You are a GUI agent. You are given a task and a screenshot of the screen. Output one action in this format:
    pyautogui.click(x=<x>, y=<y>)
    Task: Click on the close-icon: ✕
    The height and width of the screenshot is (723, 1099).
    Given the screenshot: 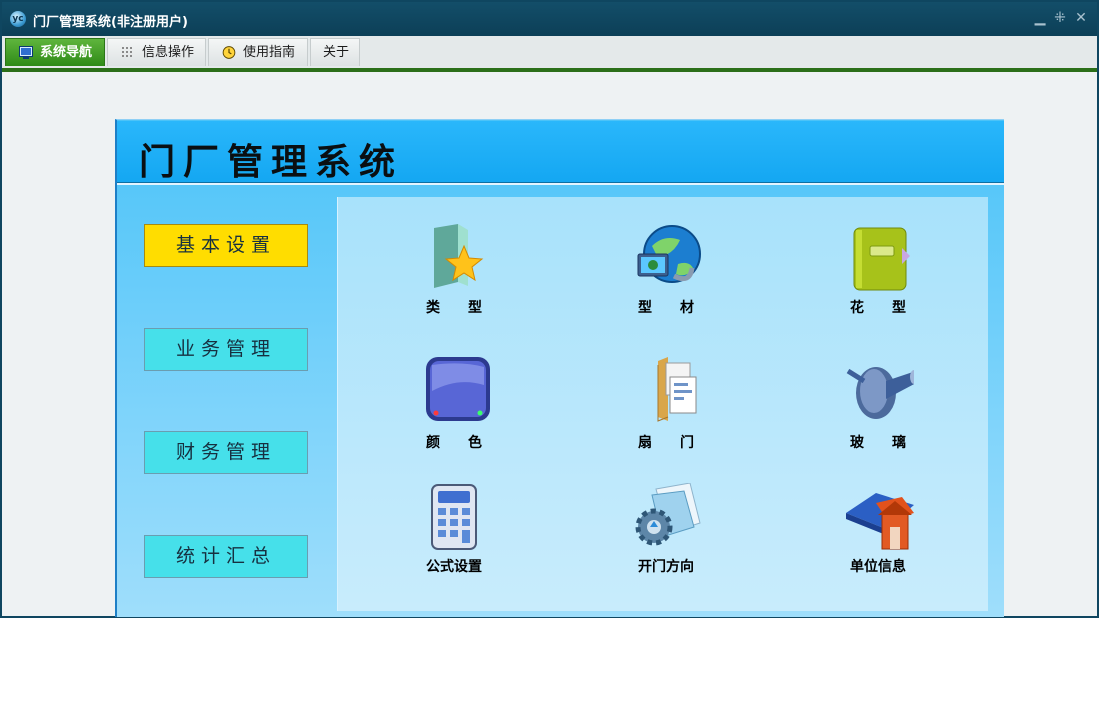 What is the action you would take?
    pyautogui.click(x=1081, y=18)
    